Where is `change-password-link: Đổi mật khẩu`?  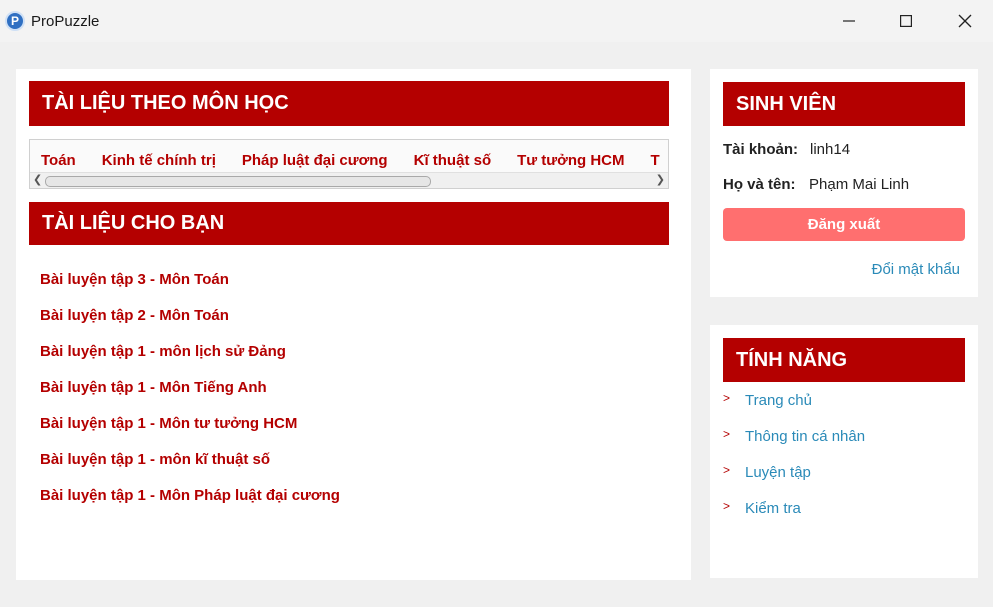 change-password-link: Đổi mật khẩu is located at coordinates (916, 269).